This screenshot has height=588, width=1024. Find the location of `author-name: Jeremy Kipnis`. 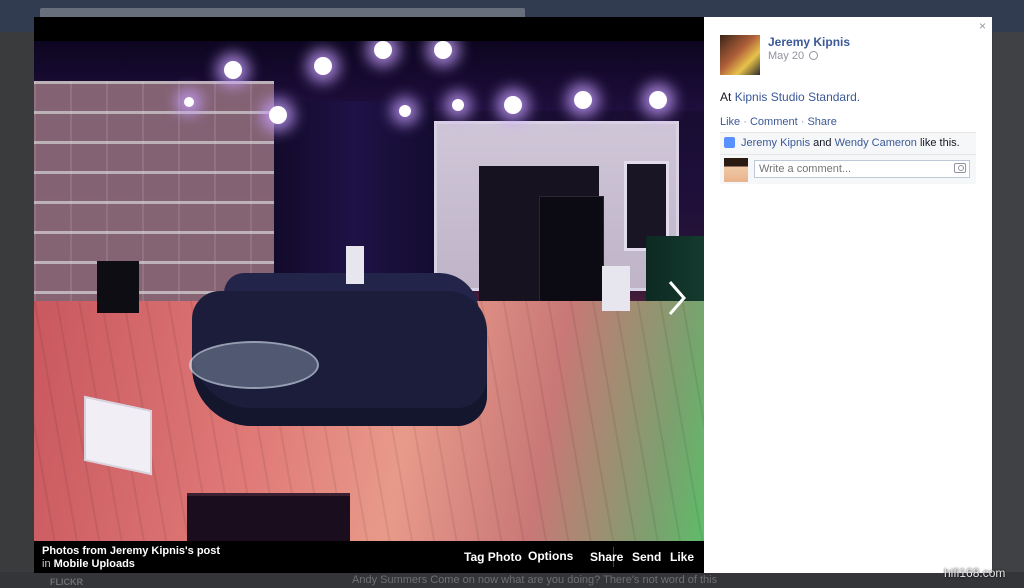

author-name: Jeremy Kipnis is located at coordinates (809, 42).